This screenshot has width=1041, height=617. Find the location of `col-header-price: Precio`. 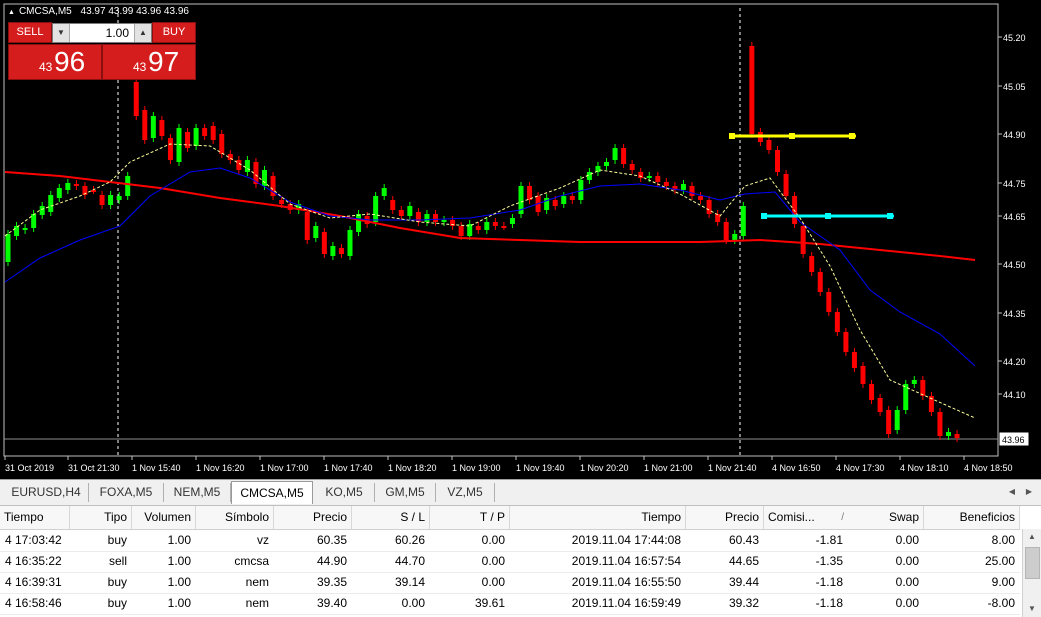

col-header-price: Precio is located at coordinates (313, 517).